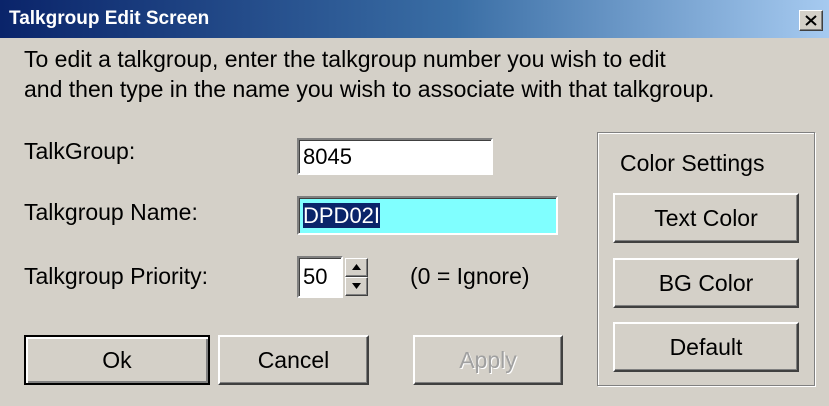 The height and width of the screenshot is (406, 829). I want to click on talkgroup-name-value: DPD02I, so click(342, 215).